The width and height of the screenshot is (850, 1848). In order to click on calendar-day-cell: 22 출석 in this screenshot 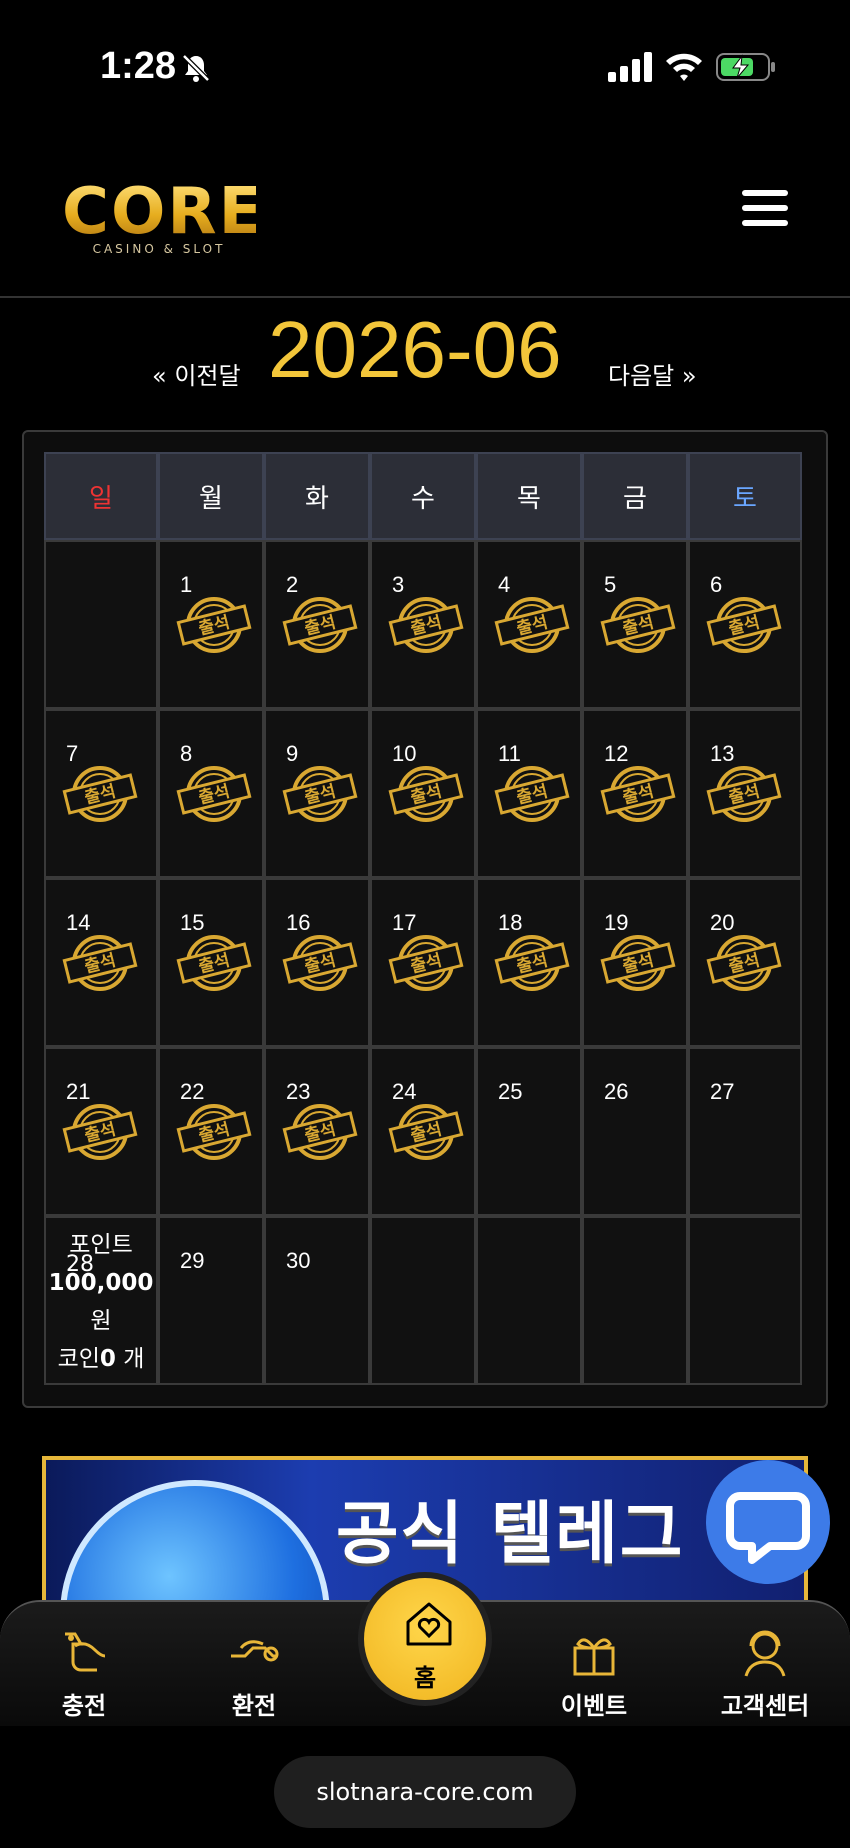, I will do `click(211, 1131)`.